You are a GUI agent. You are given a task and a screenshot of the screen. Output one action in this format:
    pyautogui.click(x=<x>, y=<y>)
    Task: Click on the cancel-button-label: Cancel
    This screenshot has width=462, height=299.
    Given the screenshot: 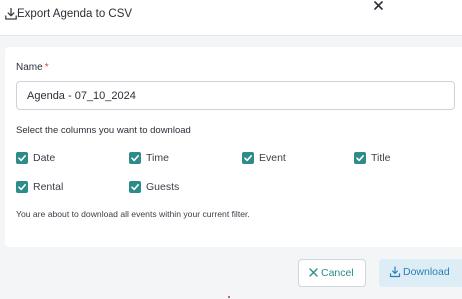 What is the action you would take?
    pyautogui.click(x=337, y=273)
    